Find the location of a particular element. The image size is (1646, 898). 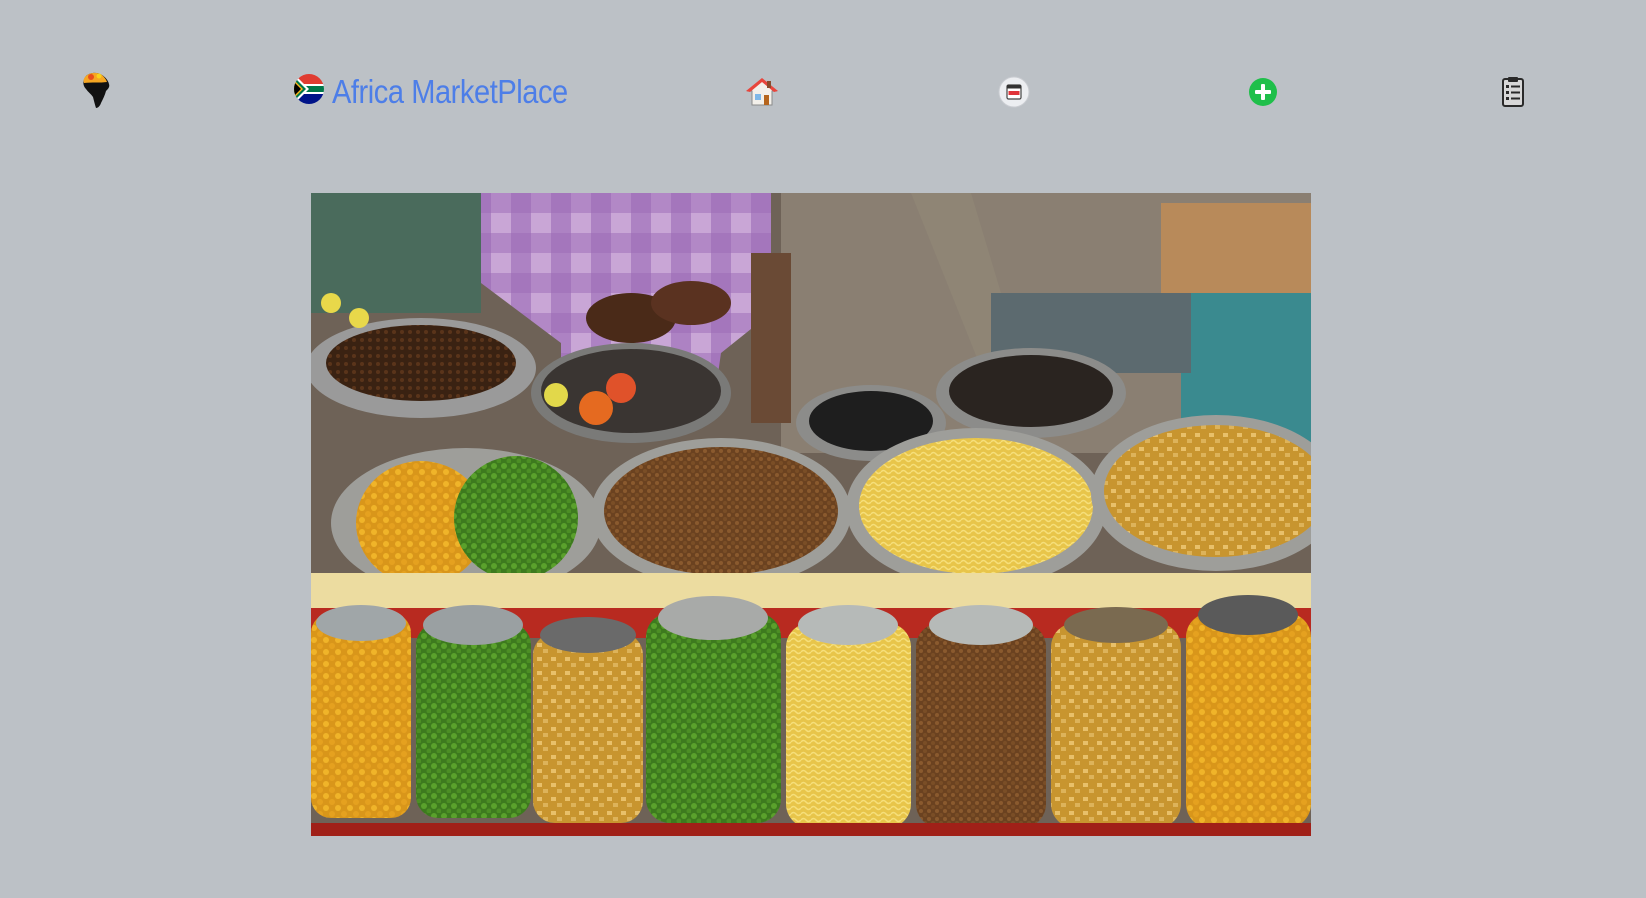

nav-sell-button is located at coordinates (1014, 92).